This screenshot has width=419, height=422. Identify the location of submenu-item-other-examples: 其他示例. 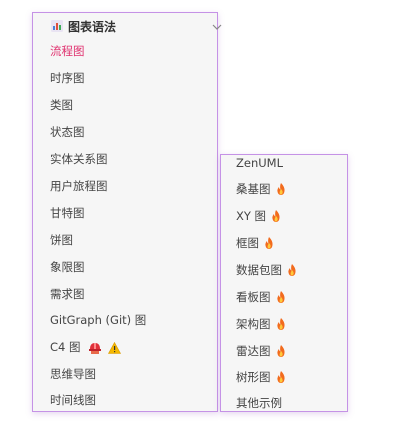
(259, 403).